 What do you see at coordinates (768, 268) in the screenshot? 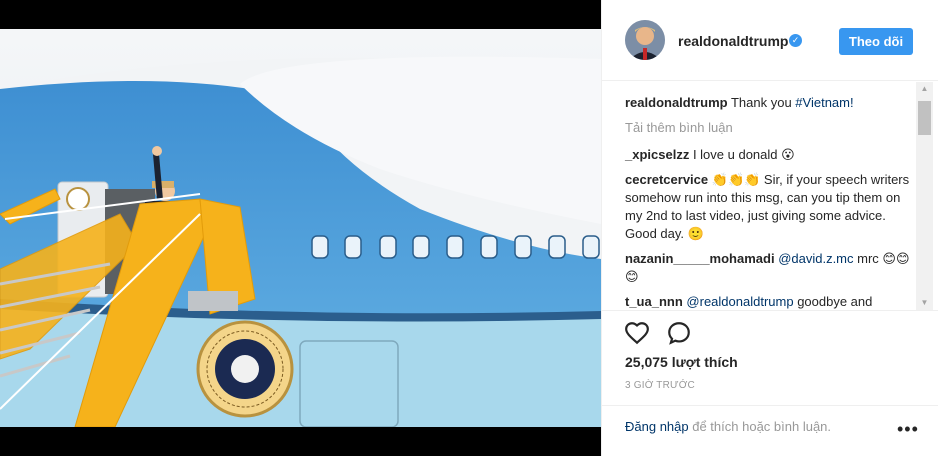
I see `comment-item: nazanin_____mohamadi @david.z.mc mrc 😊😊😊` at bounding box center [768, 268].